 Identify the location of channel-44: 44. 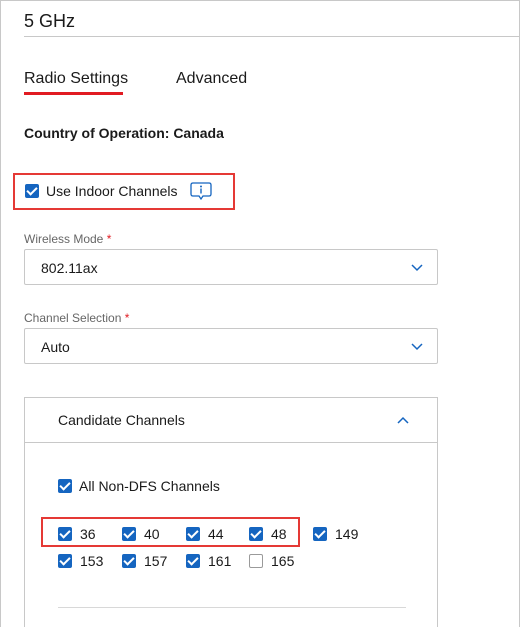
(205, 534).